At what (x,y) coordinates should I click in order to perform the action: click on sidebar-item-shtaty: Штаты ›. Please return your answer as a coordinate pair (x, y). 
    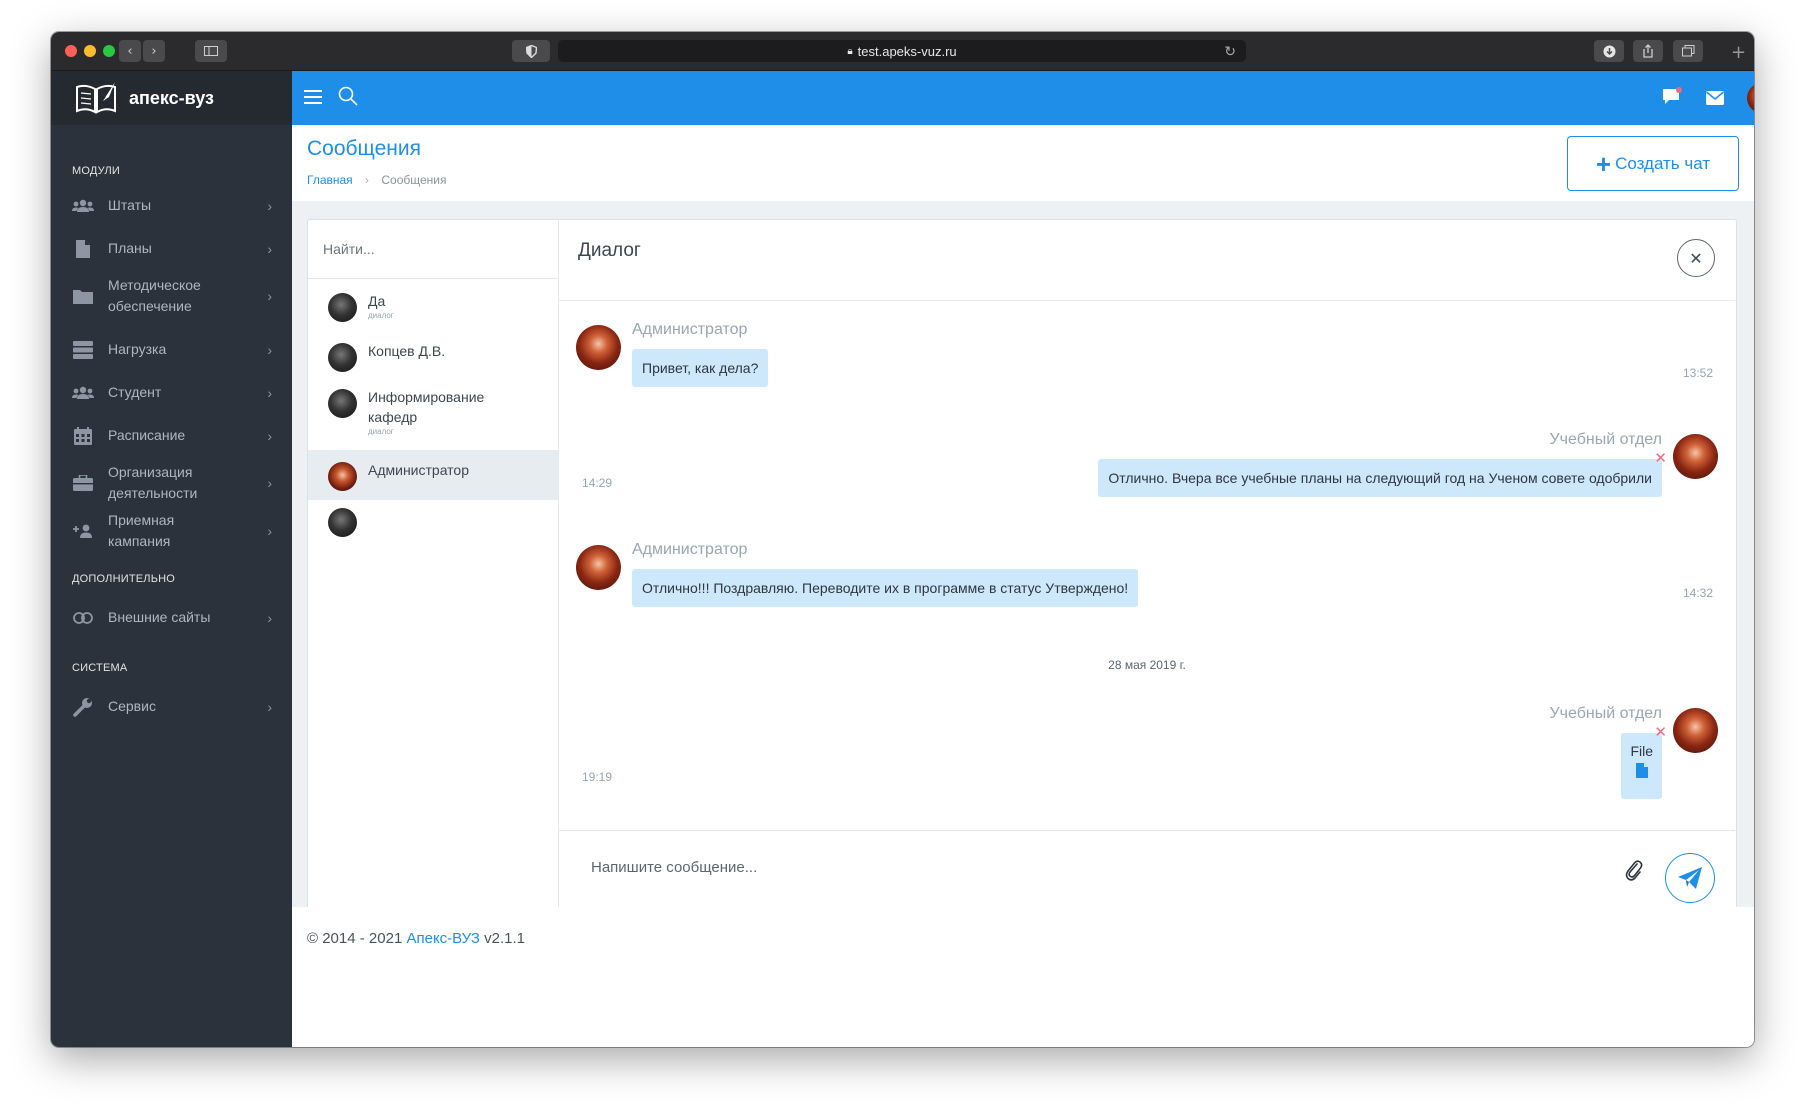
    Looking at the image, I should click on (171, 205).